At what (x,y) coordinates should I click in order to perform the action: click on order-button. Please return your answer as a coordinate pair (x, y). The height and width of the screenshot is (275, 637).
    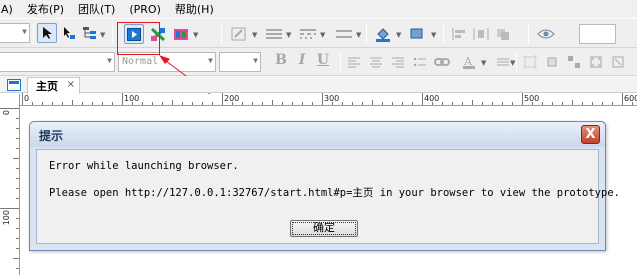
    Looking at the image, I should click on (503, 34).